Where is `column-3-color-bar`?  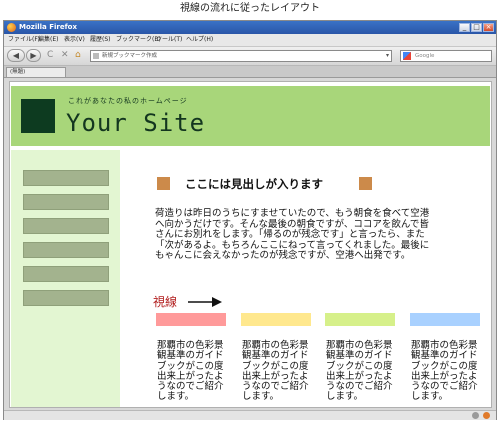 column-3-color-bar is located at coordinates (360, 319).